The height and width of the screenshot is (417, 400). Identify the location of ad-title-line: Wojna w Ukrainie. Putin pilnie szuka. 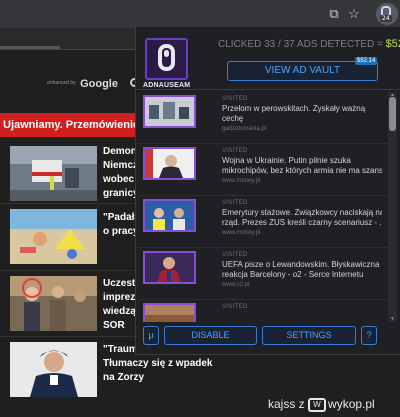
(286, 160).